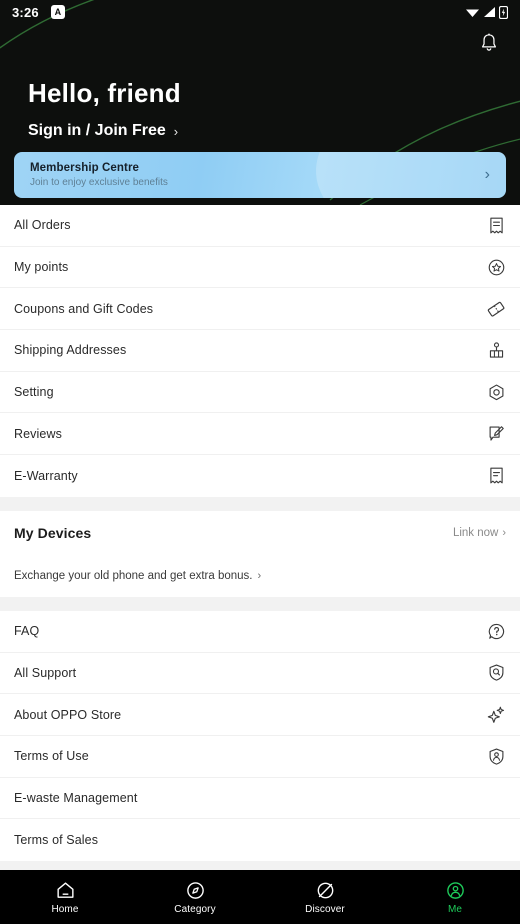  I want to click on list-item-coupons-gift-codes: Coupons and Gift Codes, so click(260, 309).